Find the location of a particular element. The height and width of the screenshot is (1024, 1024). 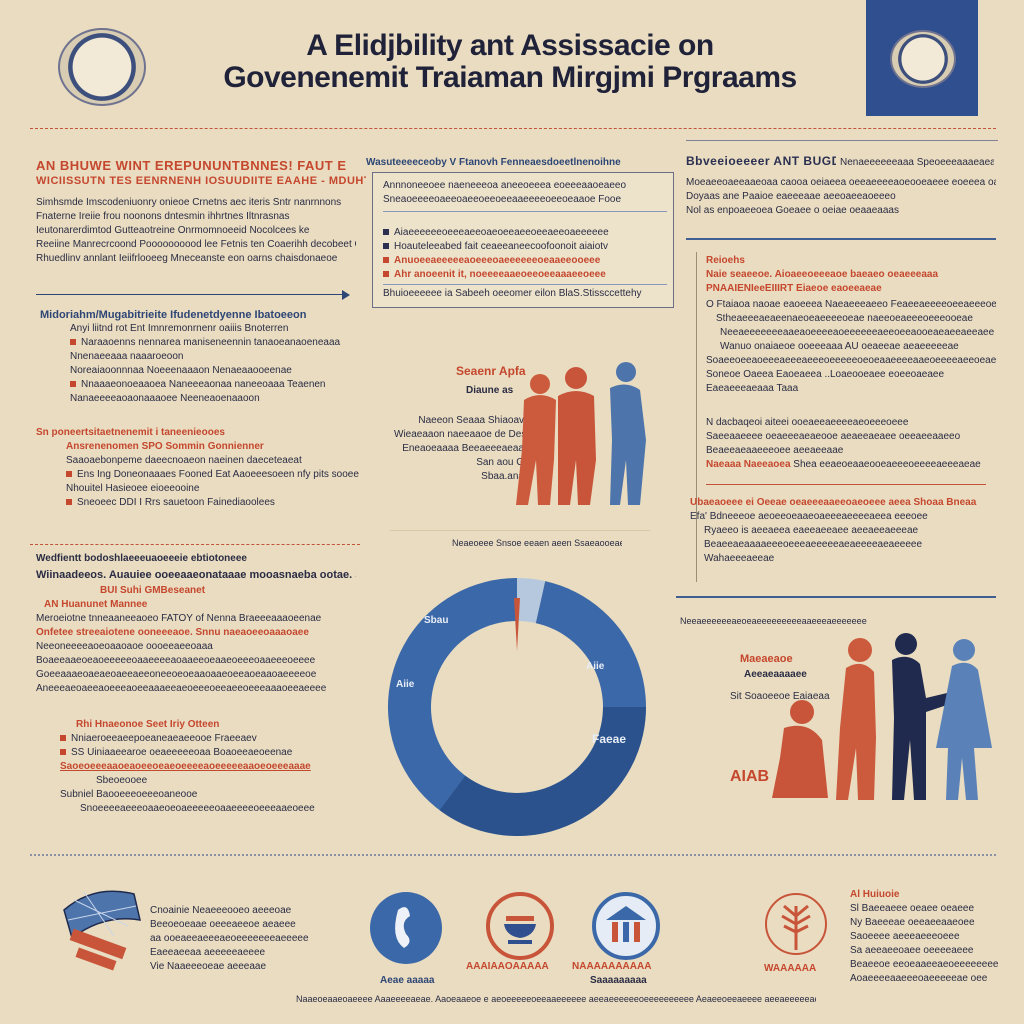

text-line: Eaeaeeeaeaaa Taaa is located at coordinates (752, 388).